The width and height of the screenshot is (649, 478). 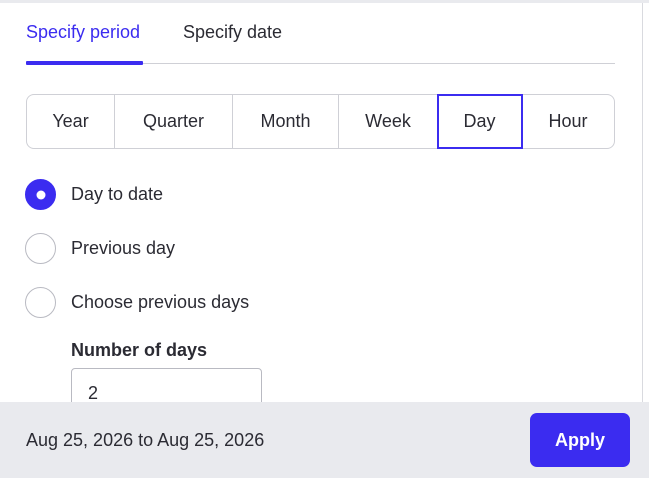 I want to click on number-of-days-input, so click(x=166, y=385).